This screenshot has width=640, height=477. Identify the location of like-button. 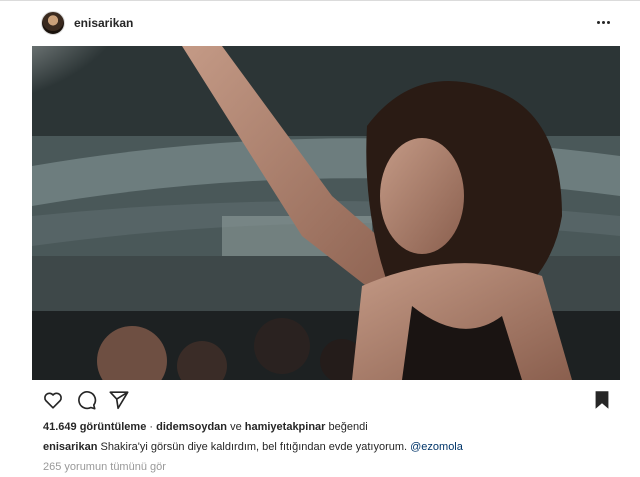
(53, 400).